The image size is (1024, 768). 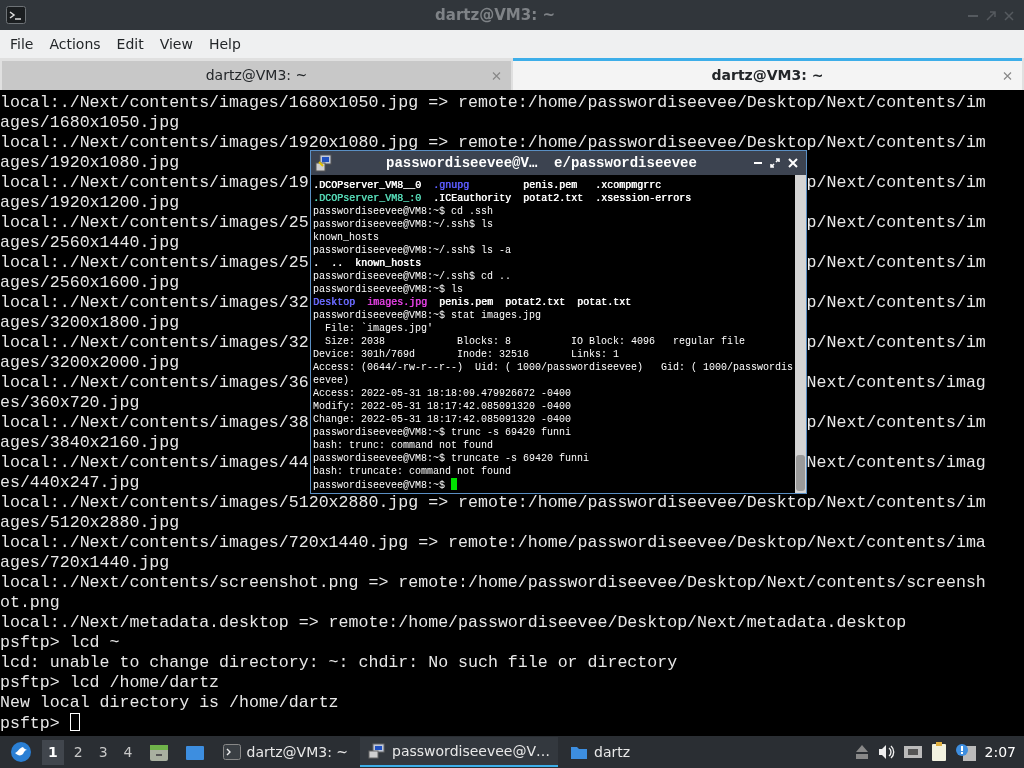 I want to click on terminal-line: ages/3840x2160.jpg, so click(x=90, y=442).